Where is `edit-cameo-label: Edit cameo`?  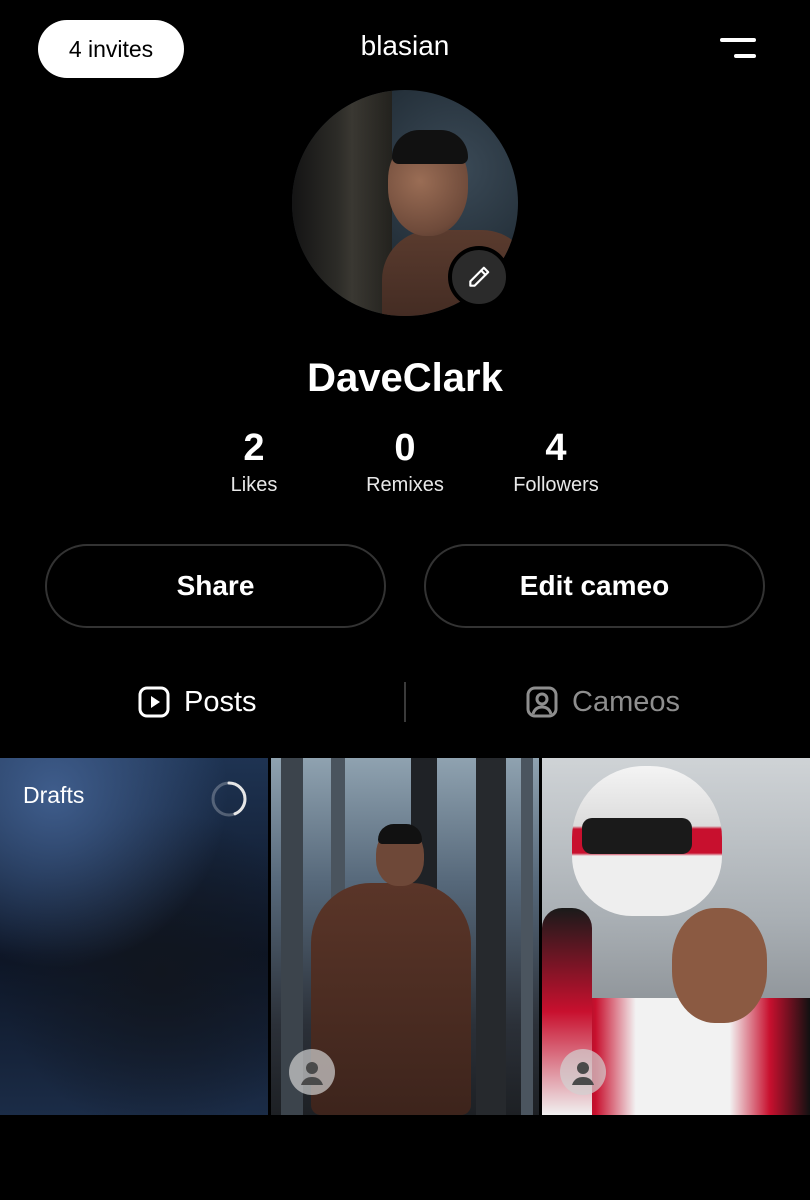
edit-cameo-label: Edit cameo is located at coordinates (594, 585).